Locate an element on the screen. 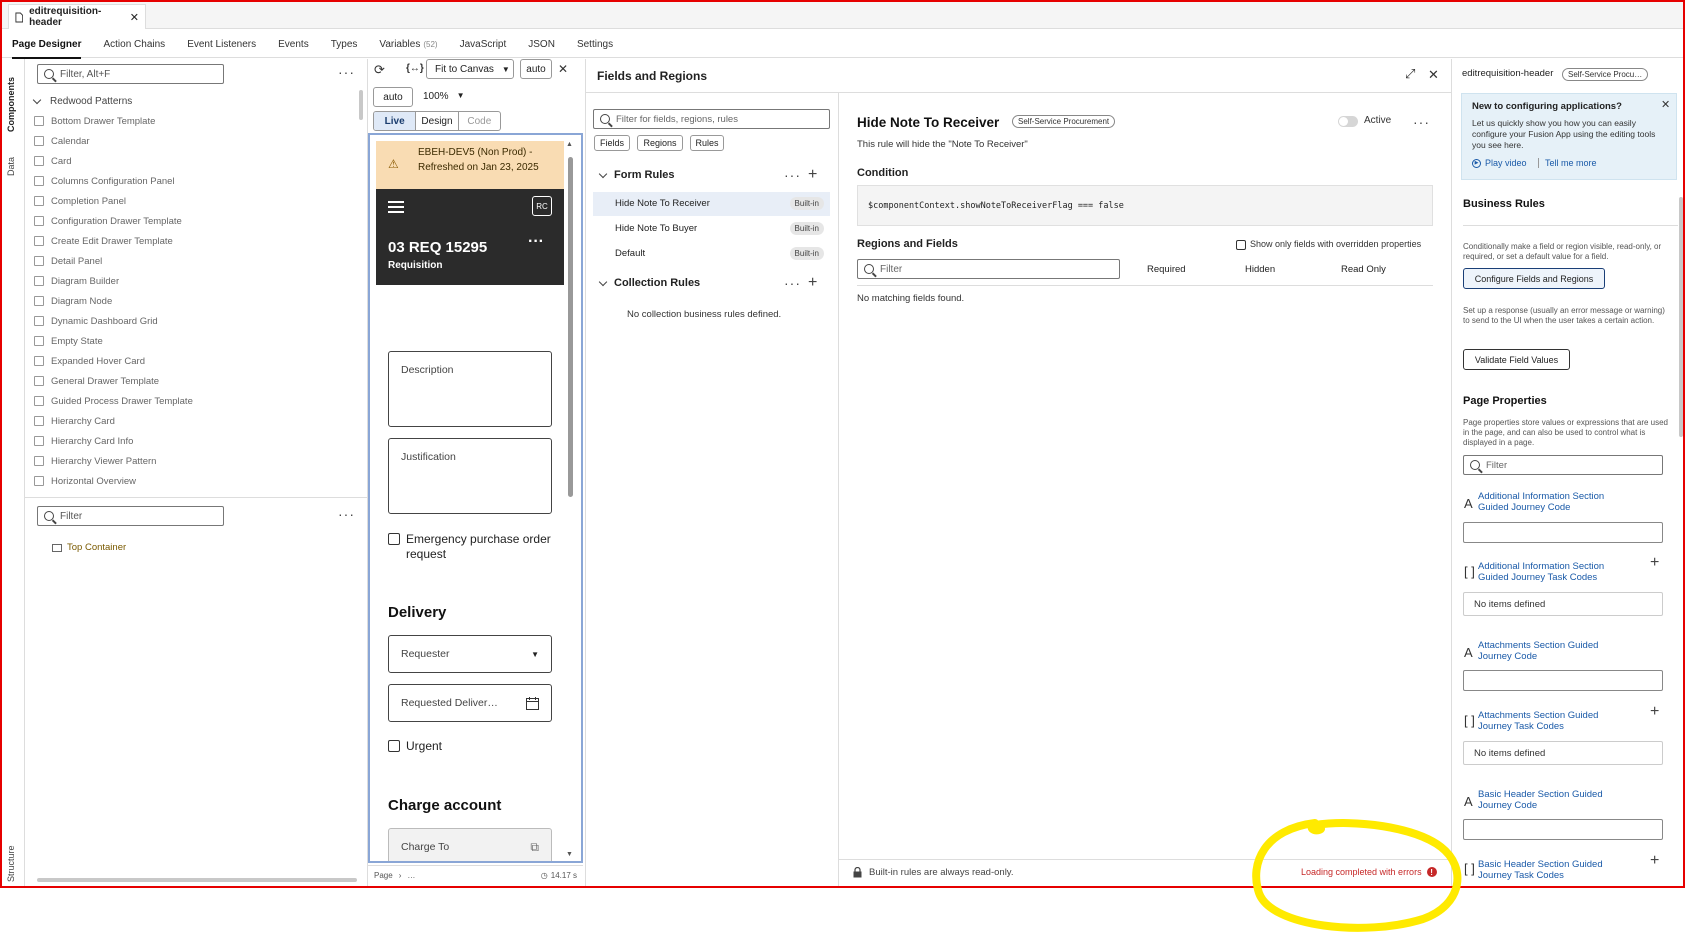 The width and height of the screenshot is (1685, 942). rule-row-default: Default Built-in is located at coordinates (711, 254).